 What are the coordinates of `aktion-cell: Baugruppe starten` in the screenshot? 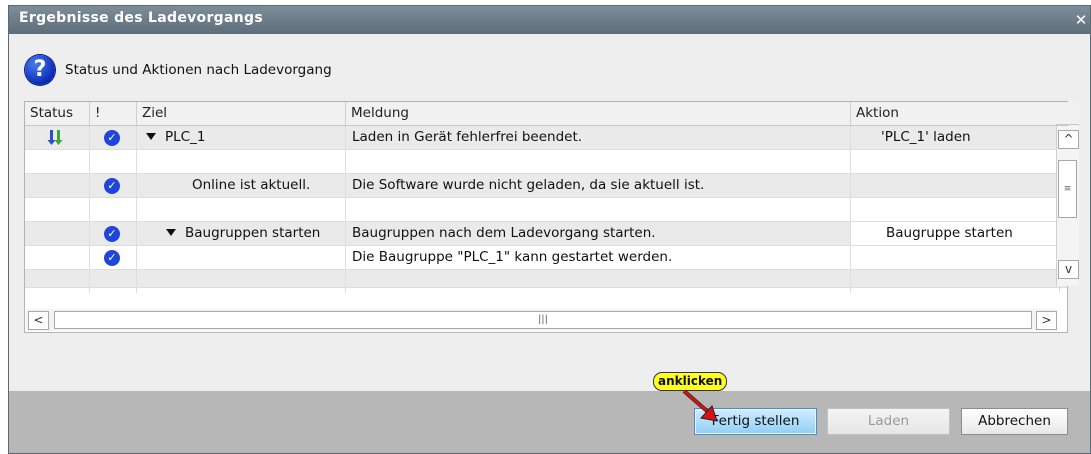 It's located at (955, 233).